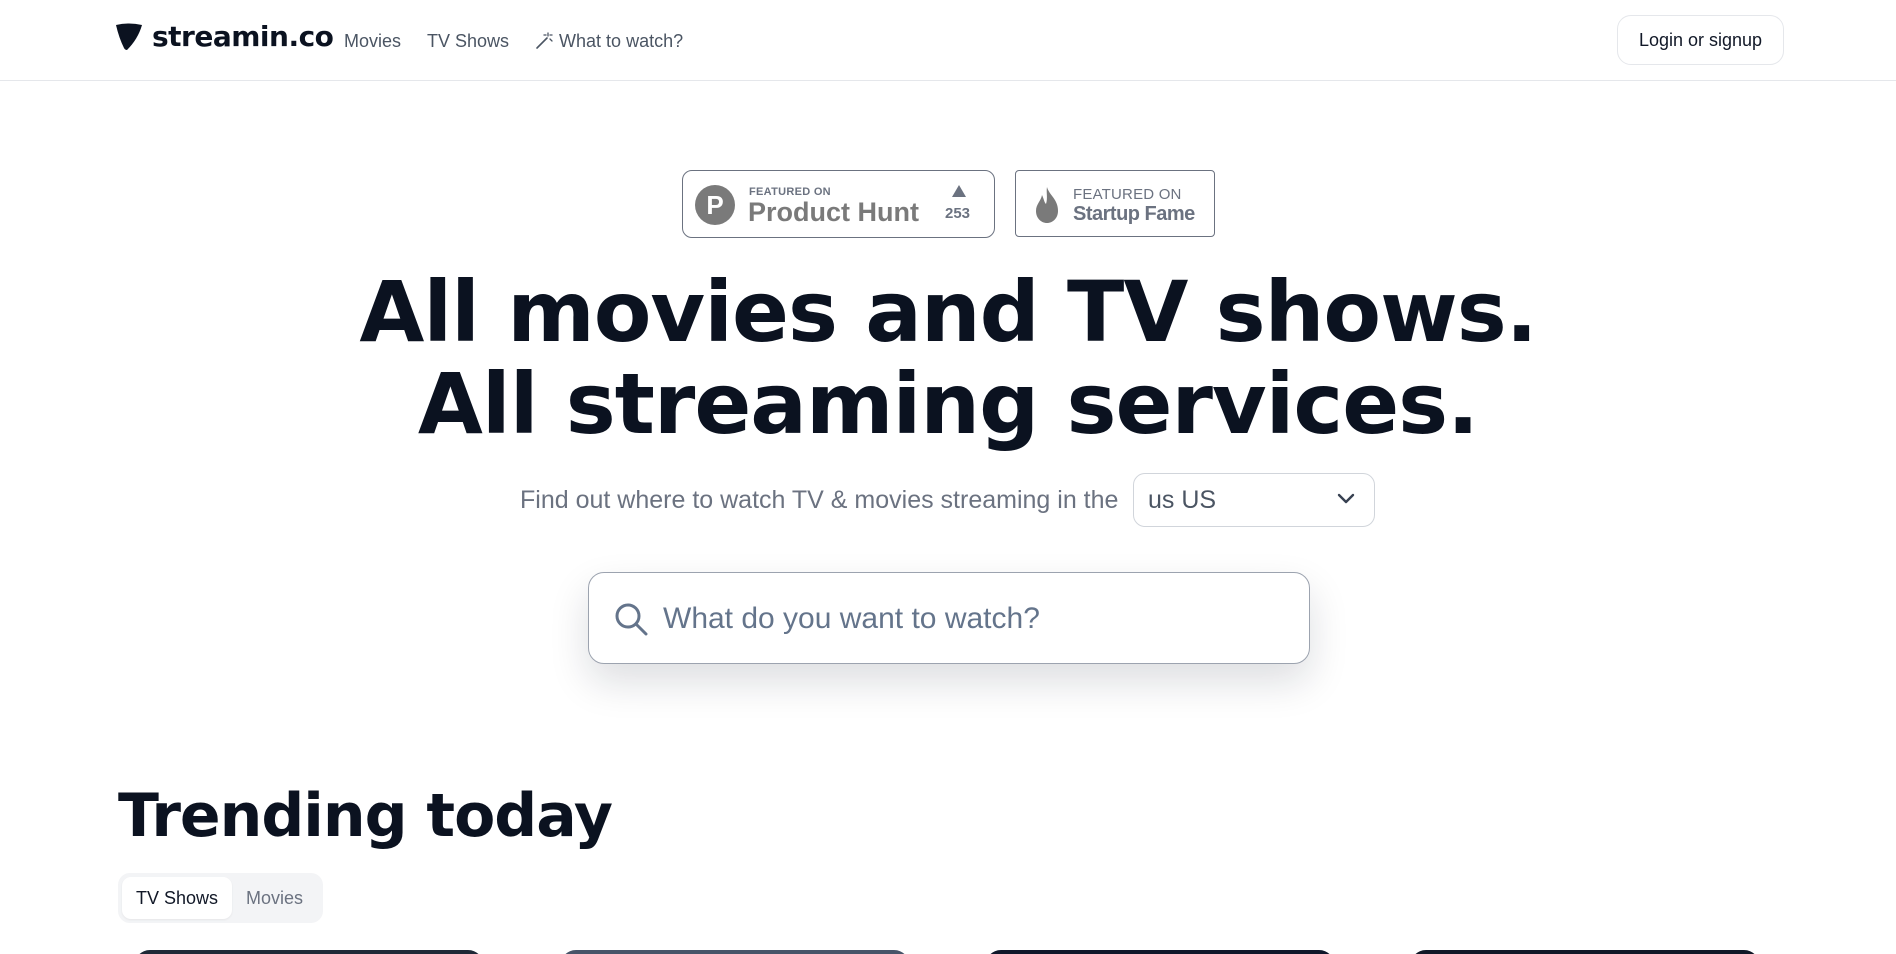  Describe the element at coordinates (544, 40) in the screenshot. I see `magic-wand-icon` at that location.